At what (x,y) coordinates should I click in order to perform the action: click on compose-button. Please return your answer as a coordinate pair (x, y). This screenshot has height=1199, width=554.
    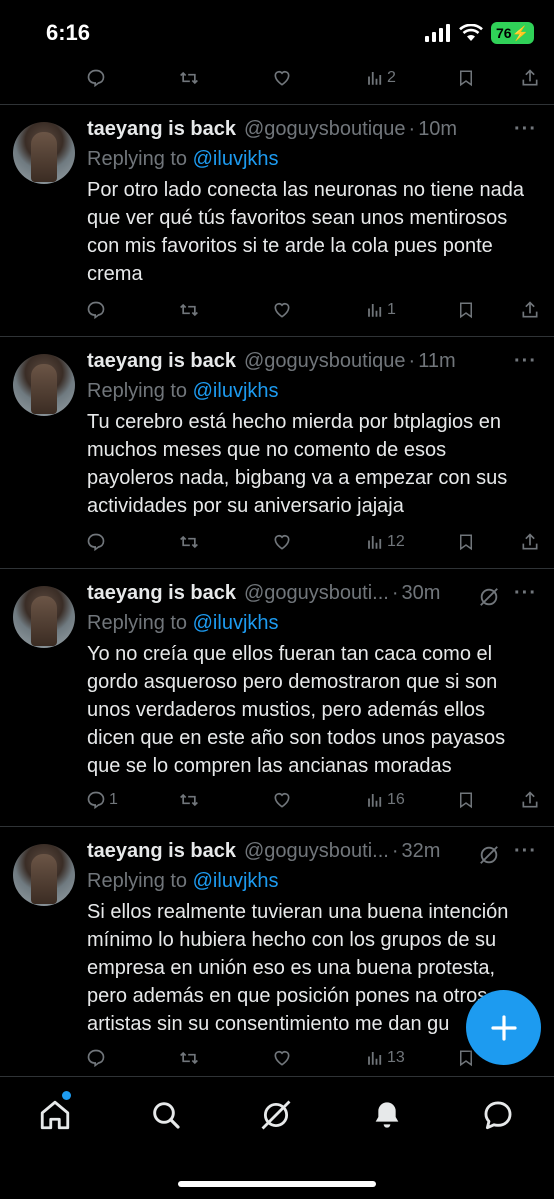
    Looking at the image, I should click on (503, 1027).